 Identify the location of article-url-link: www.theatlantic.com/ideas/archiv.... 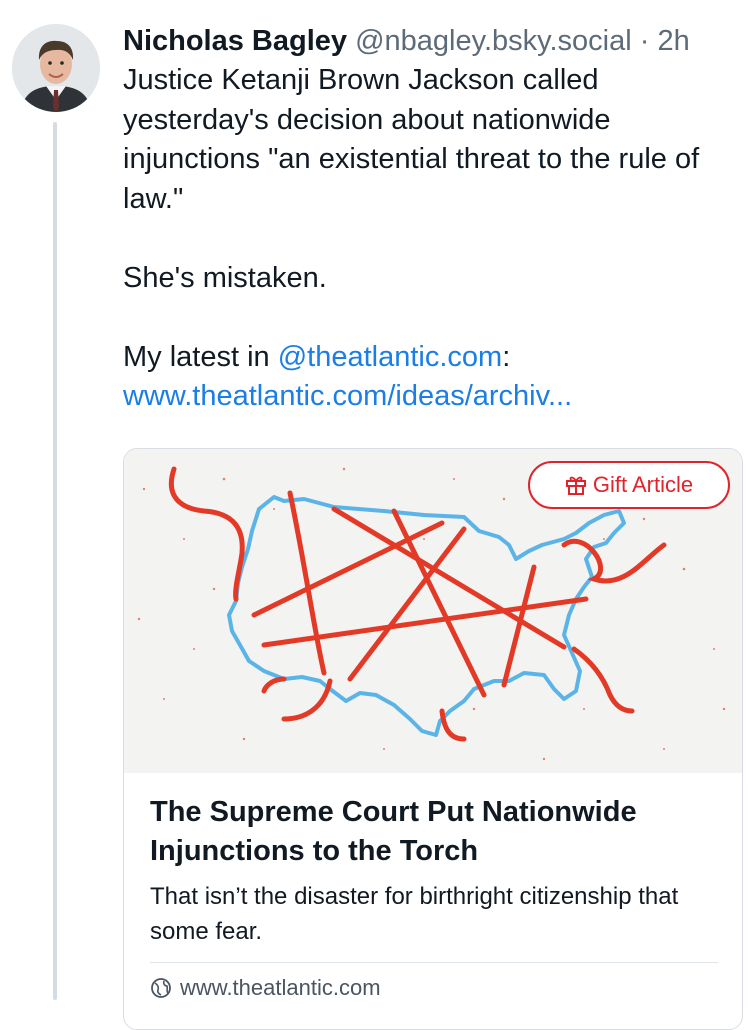
(347, 396).